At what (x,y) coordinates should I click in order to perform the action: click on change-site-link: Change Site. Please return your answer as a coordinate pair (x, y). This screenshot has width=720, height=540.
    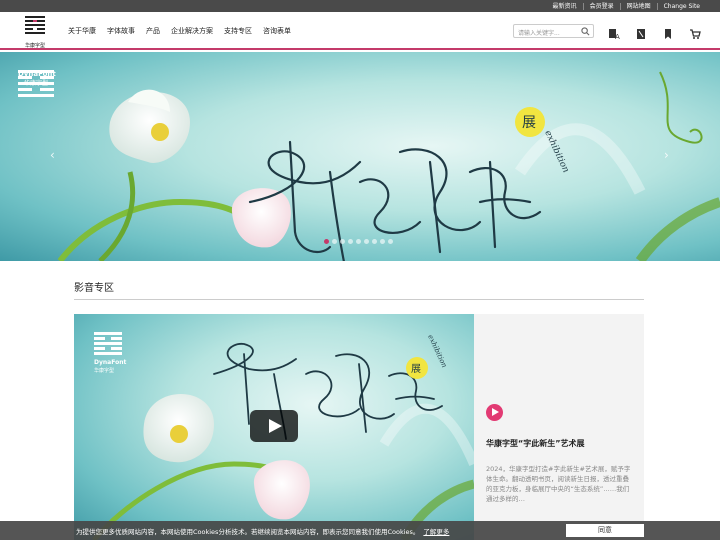
    Looking at the image, I should click on (682, 6).